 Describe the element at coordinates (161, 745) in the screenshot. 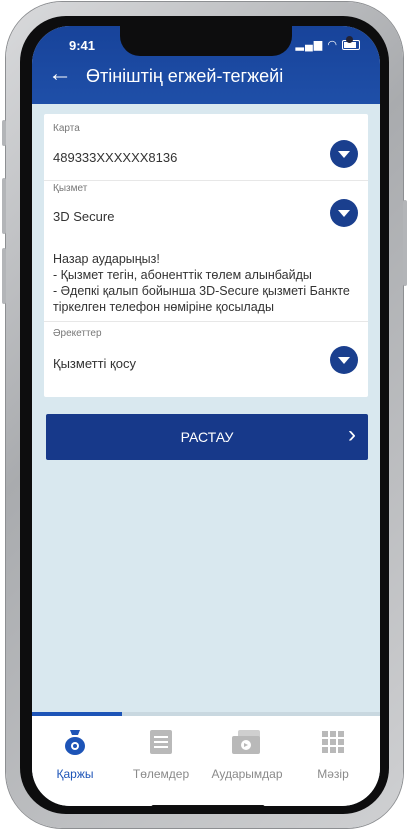

I see `payments-list-icon` at that location.